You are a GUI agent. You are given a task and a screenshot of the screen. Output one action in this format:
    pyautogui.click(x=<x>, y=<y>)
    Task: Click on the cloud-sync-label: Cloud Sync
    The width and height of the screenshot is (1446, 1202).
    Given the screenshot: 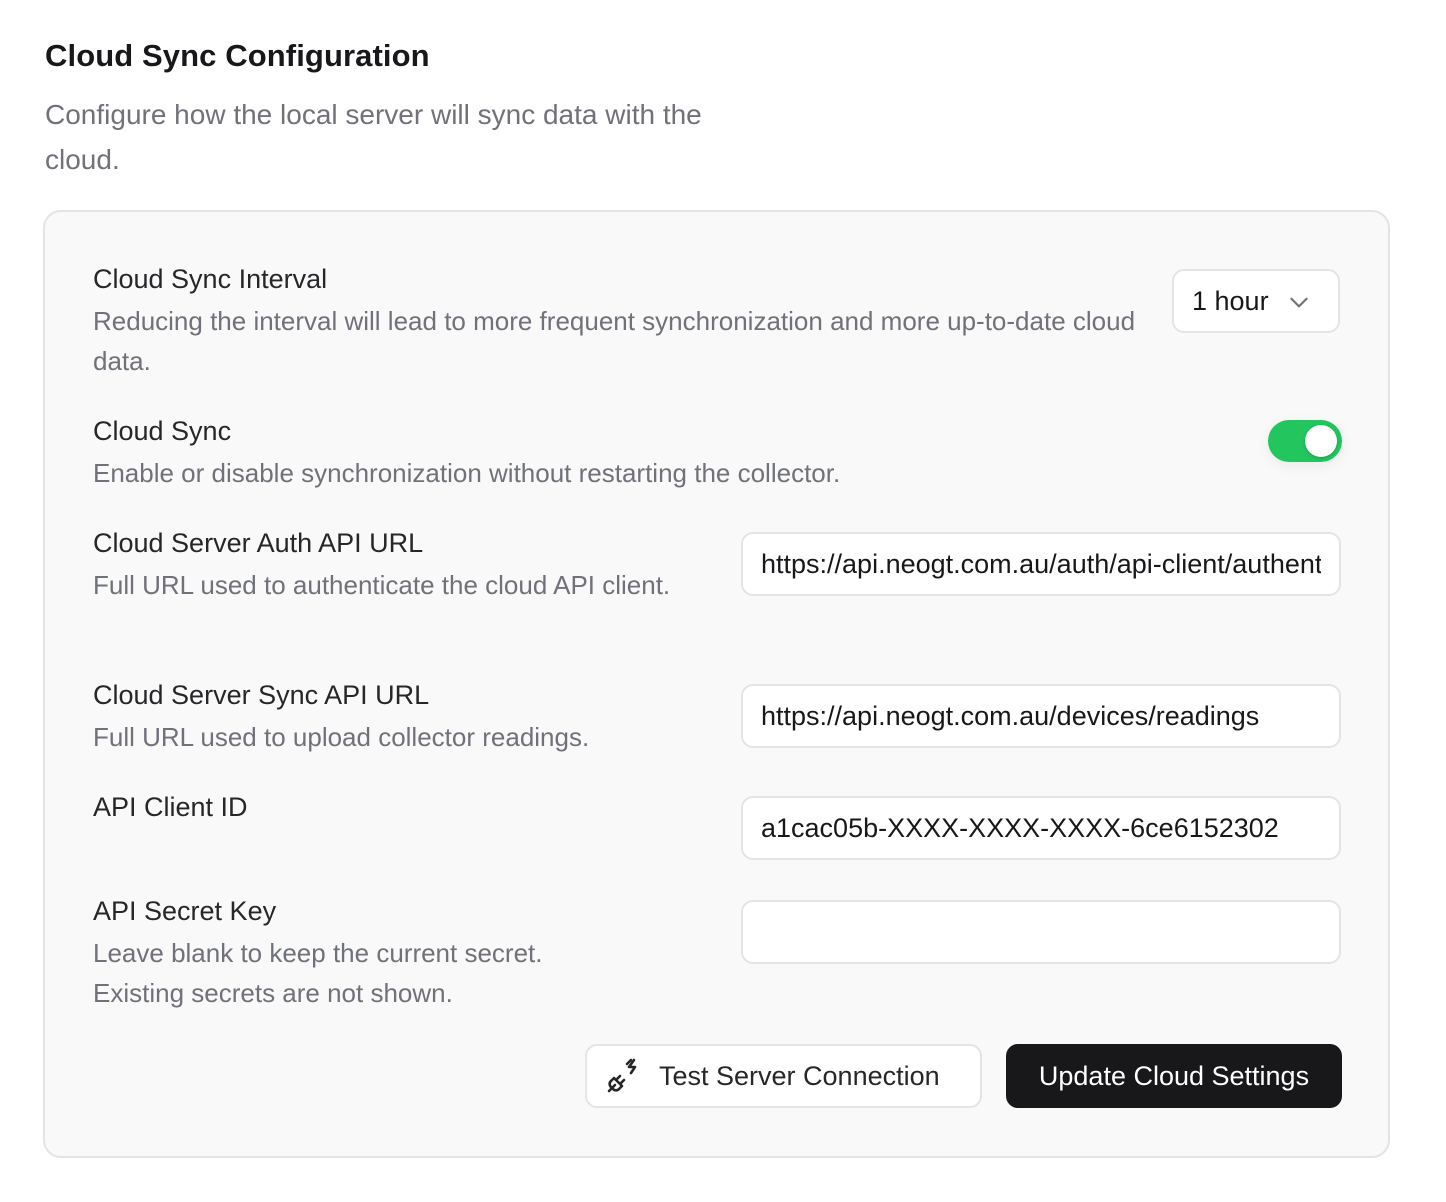 What is the action you would take?
    pyautogui.click(x=162, y=431)
    